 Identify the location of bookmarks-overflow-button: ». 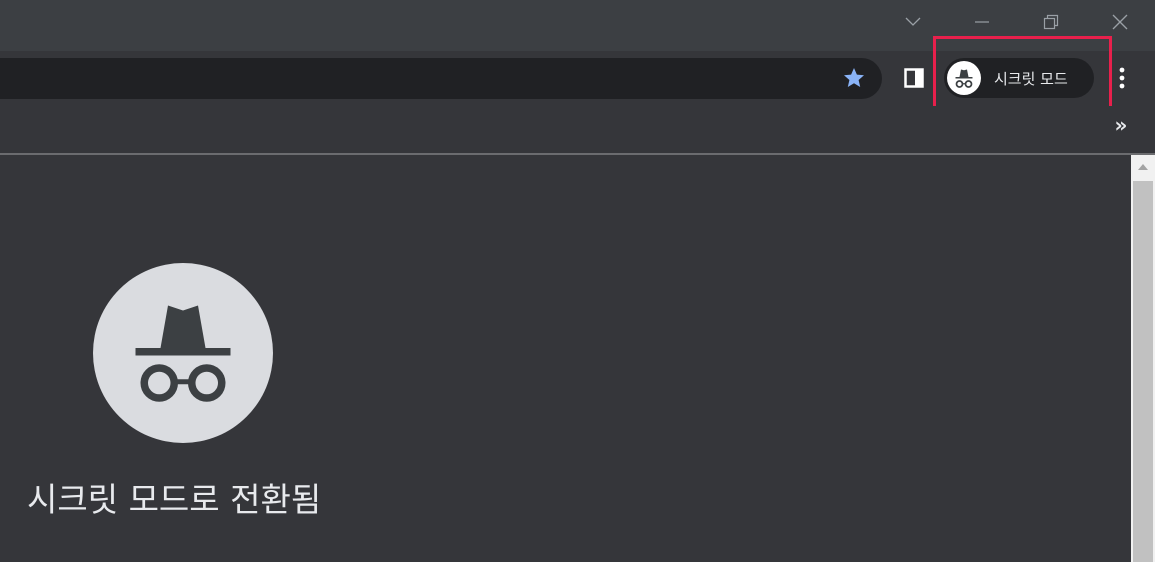
(1121, 125).